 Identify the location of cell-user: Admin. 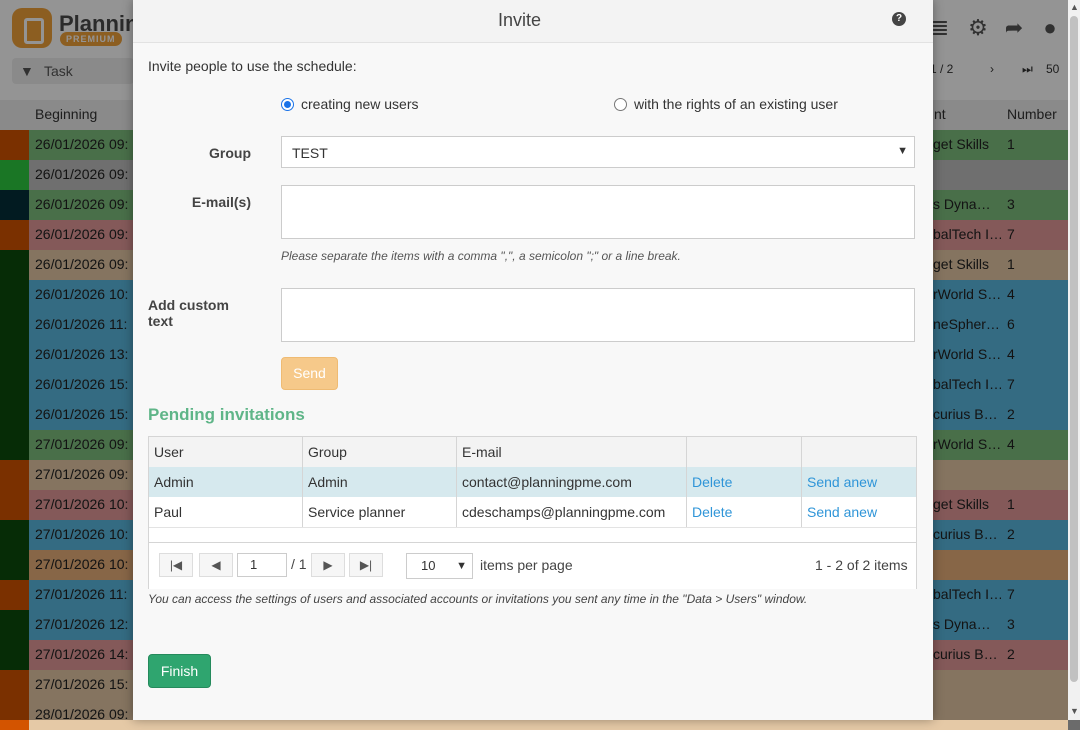
(226, 482).